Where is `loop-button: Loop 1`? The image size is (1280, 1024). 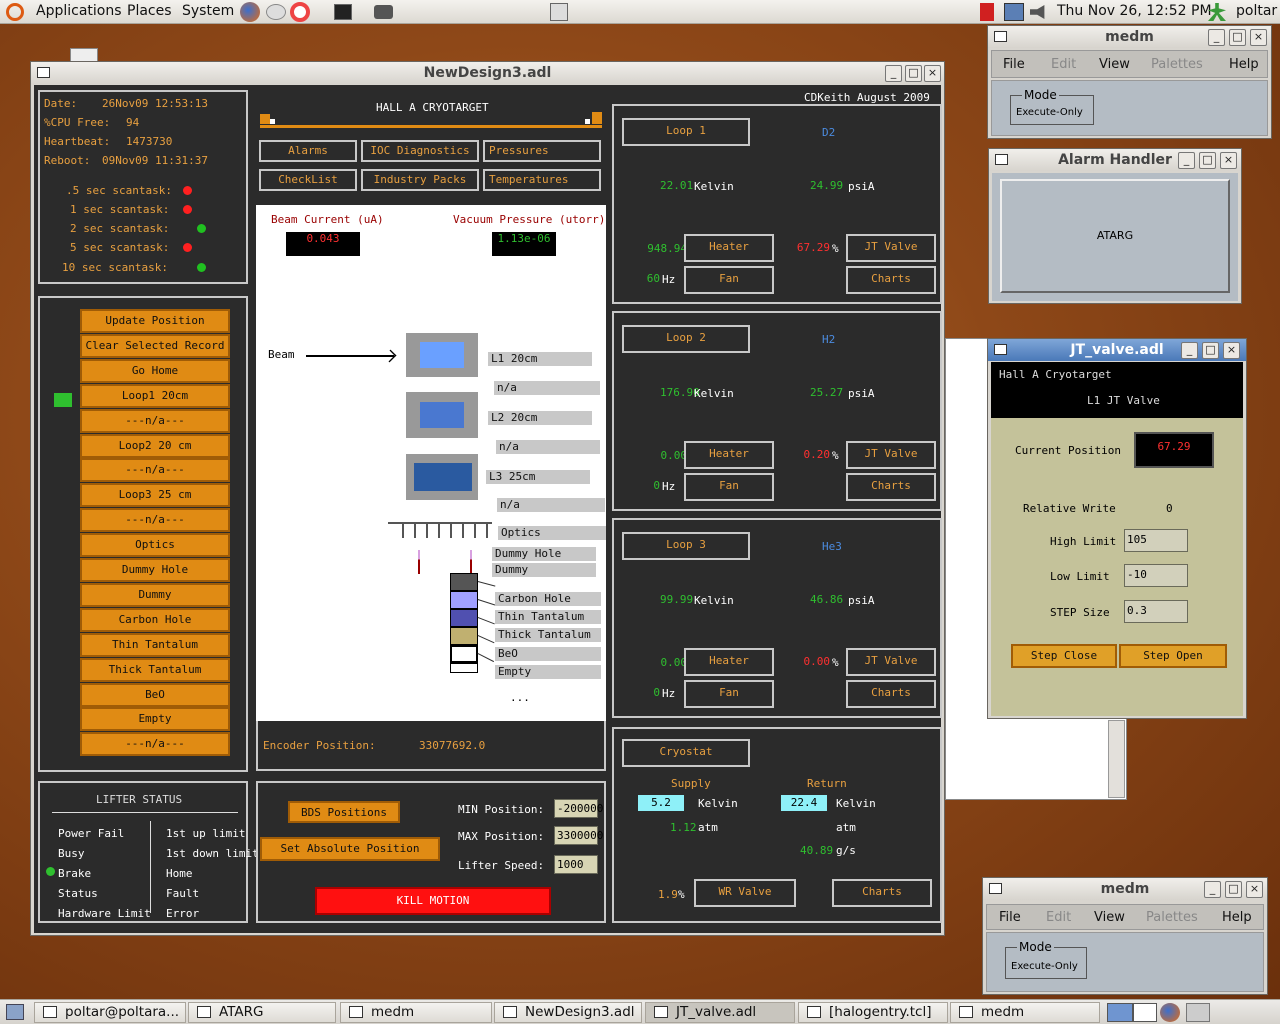
loop-button: Loop 1 is located at coordinates (686, 132).